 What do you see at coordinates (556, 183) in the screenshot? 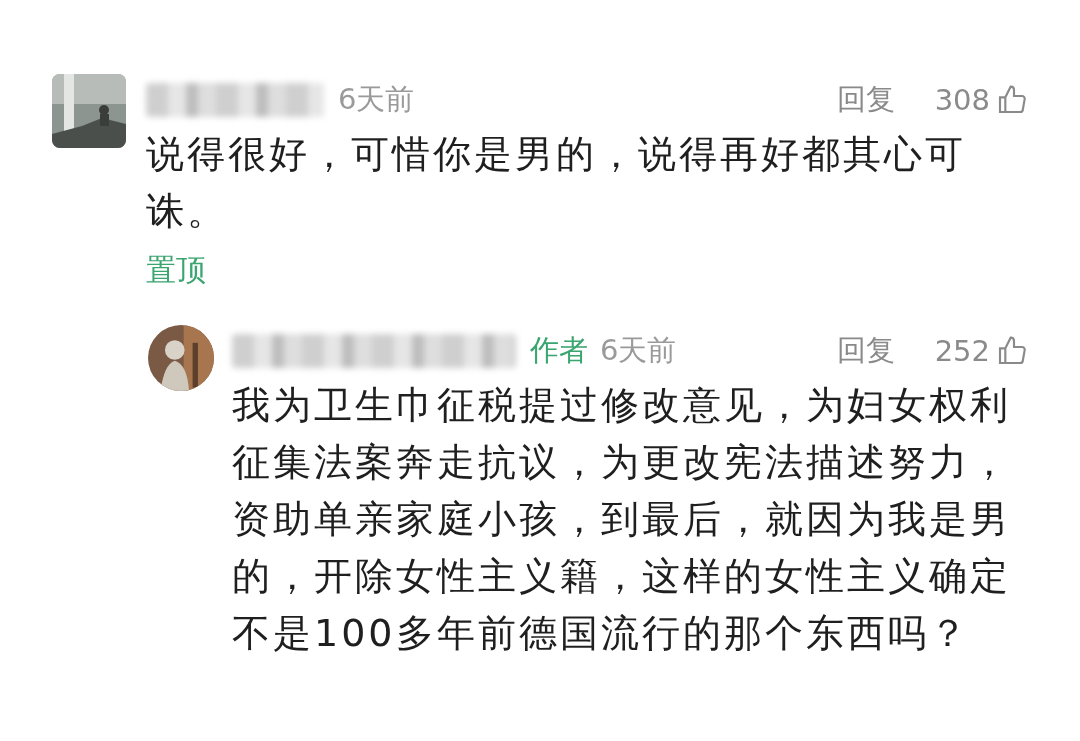
I see `comment-text: 说得很好，可惜你是男的，说得再好都其心可诛。` at bounding box center [556, 183].